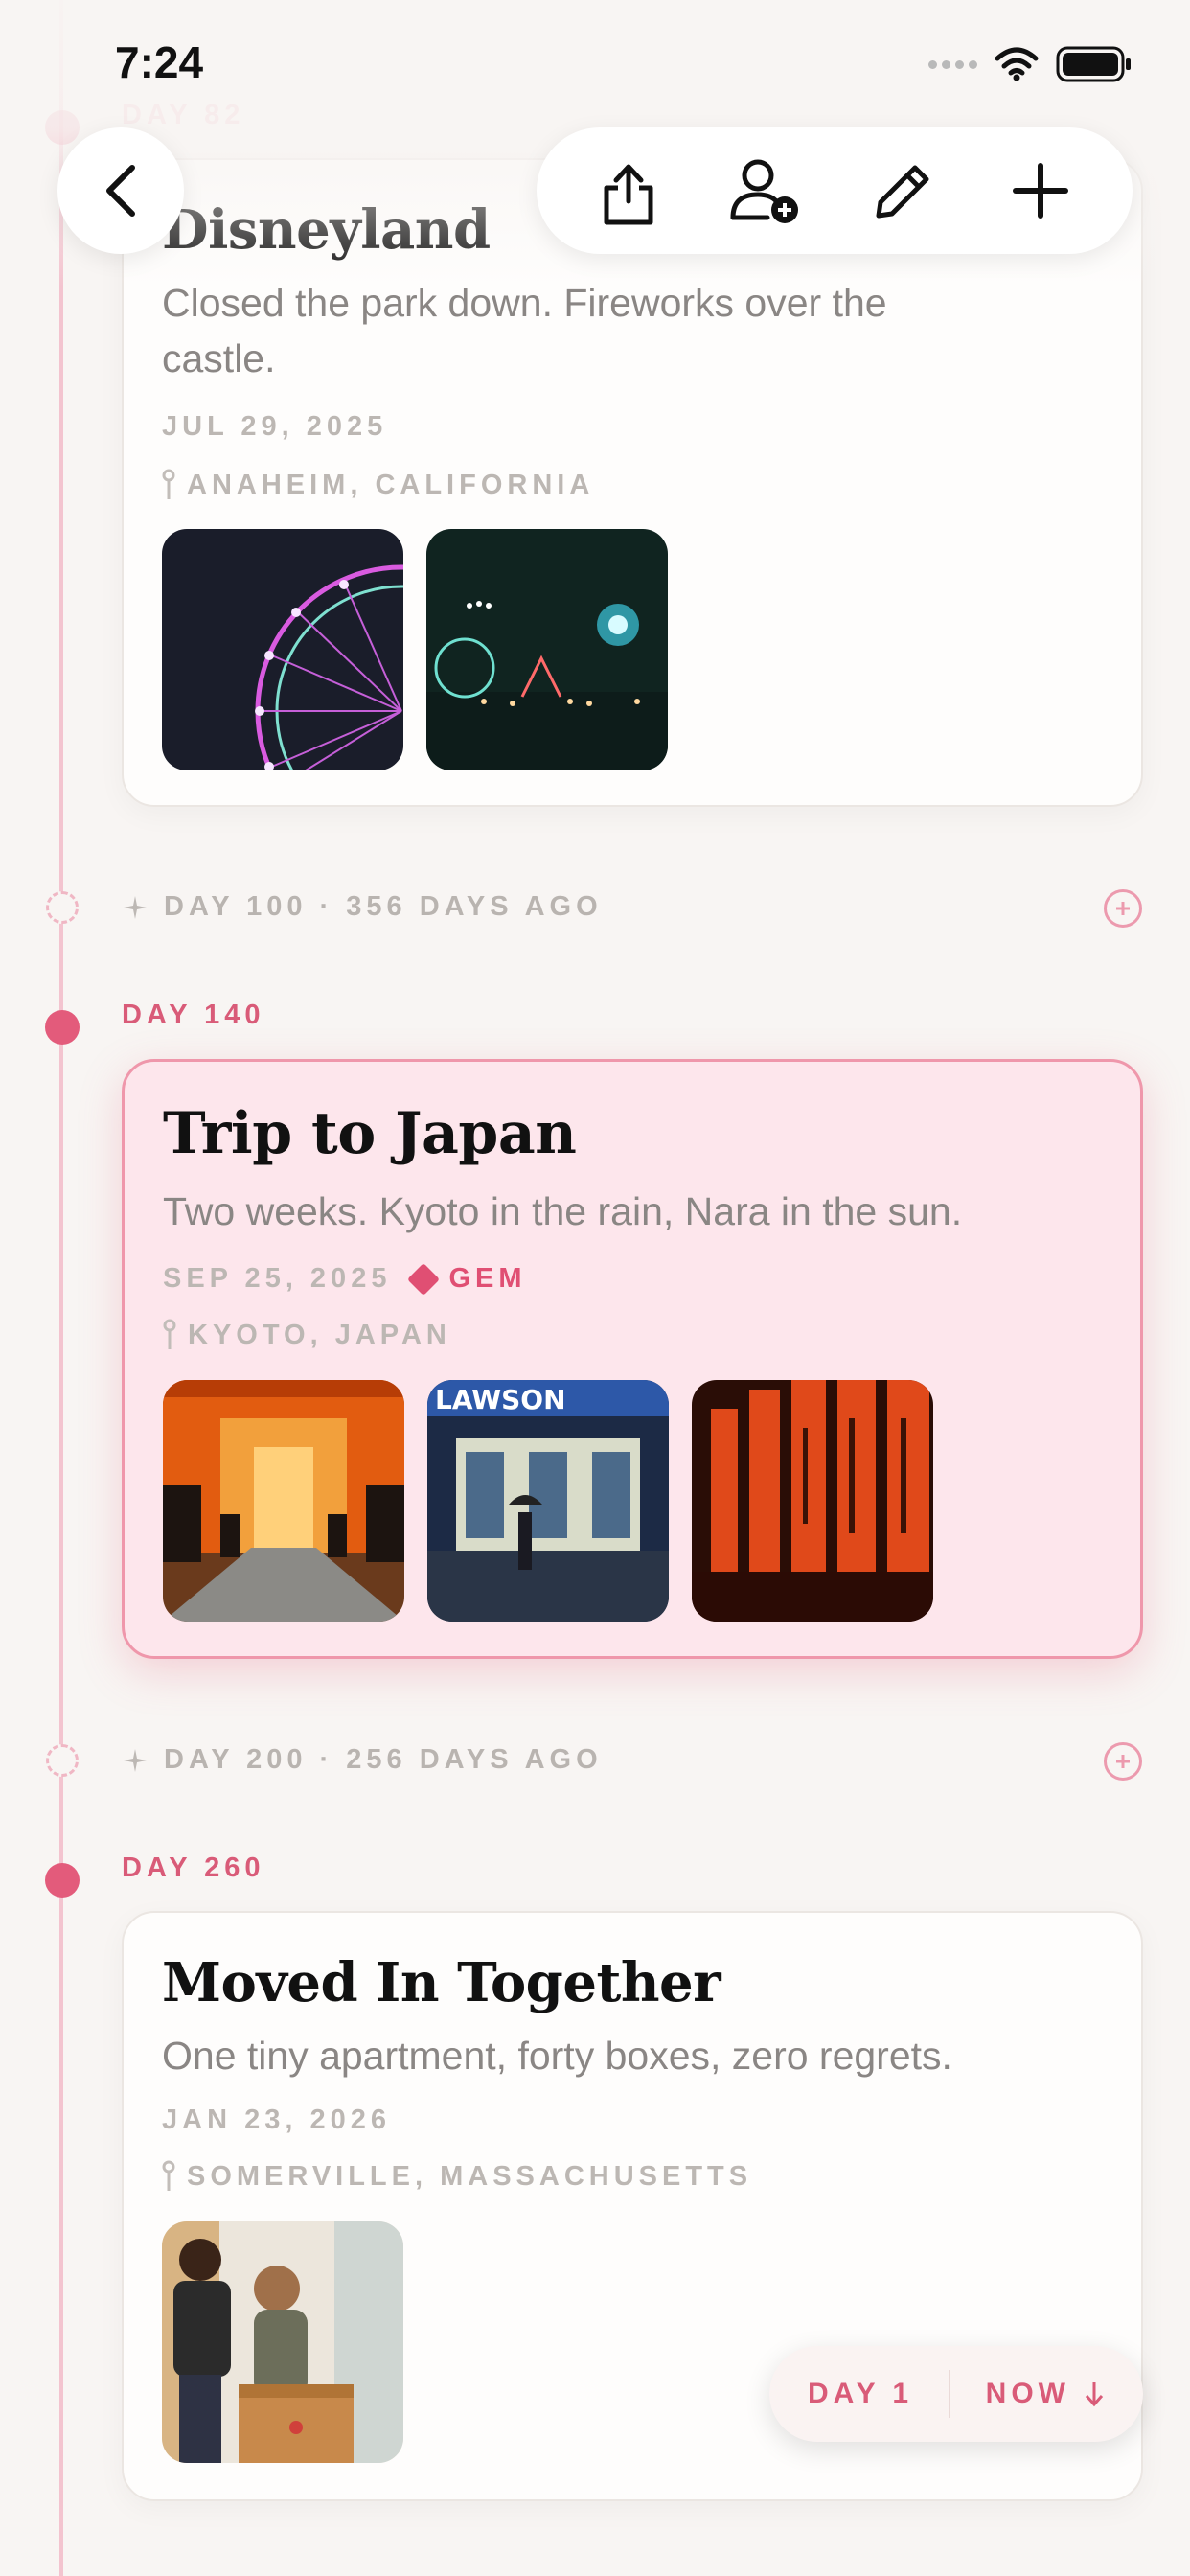  What do you see at coordinates (326, 230) in the screenshot?
I see `entry-title: Disneyland` at bounding box center [326, 230].